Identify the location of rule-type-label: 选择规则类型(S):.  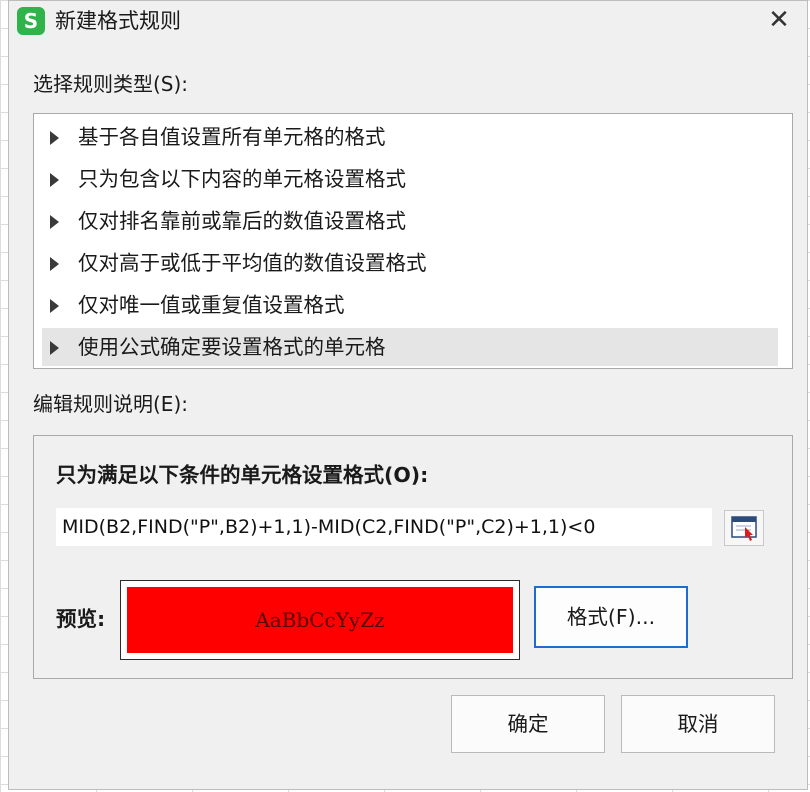
(111, 84).